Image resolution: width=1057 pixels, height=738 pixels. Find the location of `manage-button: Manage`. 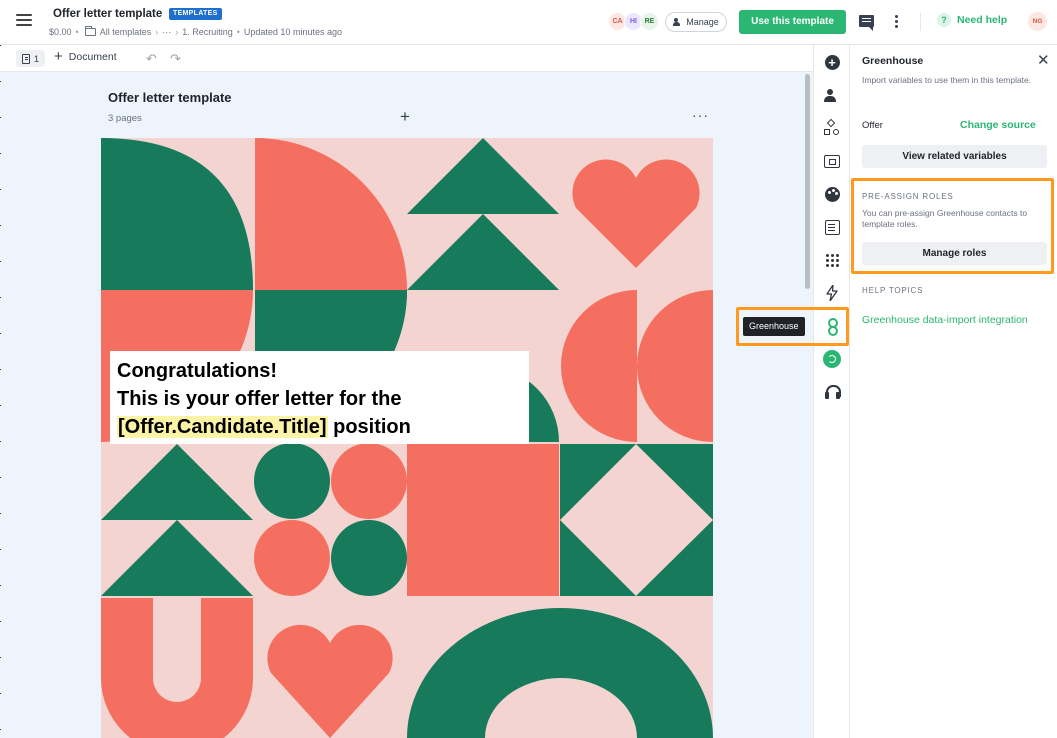

manage-button: Manage is located at coordinates (696, 22).